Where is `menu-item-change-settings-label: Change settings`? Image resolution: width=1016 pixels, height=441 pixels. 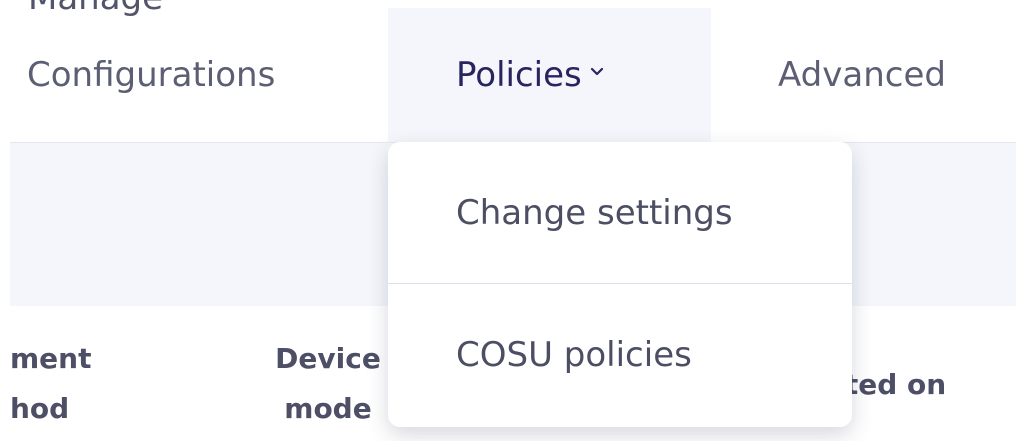
menu-item-change-settings-label: Change settings is located at coordinates (594, 212).